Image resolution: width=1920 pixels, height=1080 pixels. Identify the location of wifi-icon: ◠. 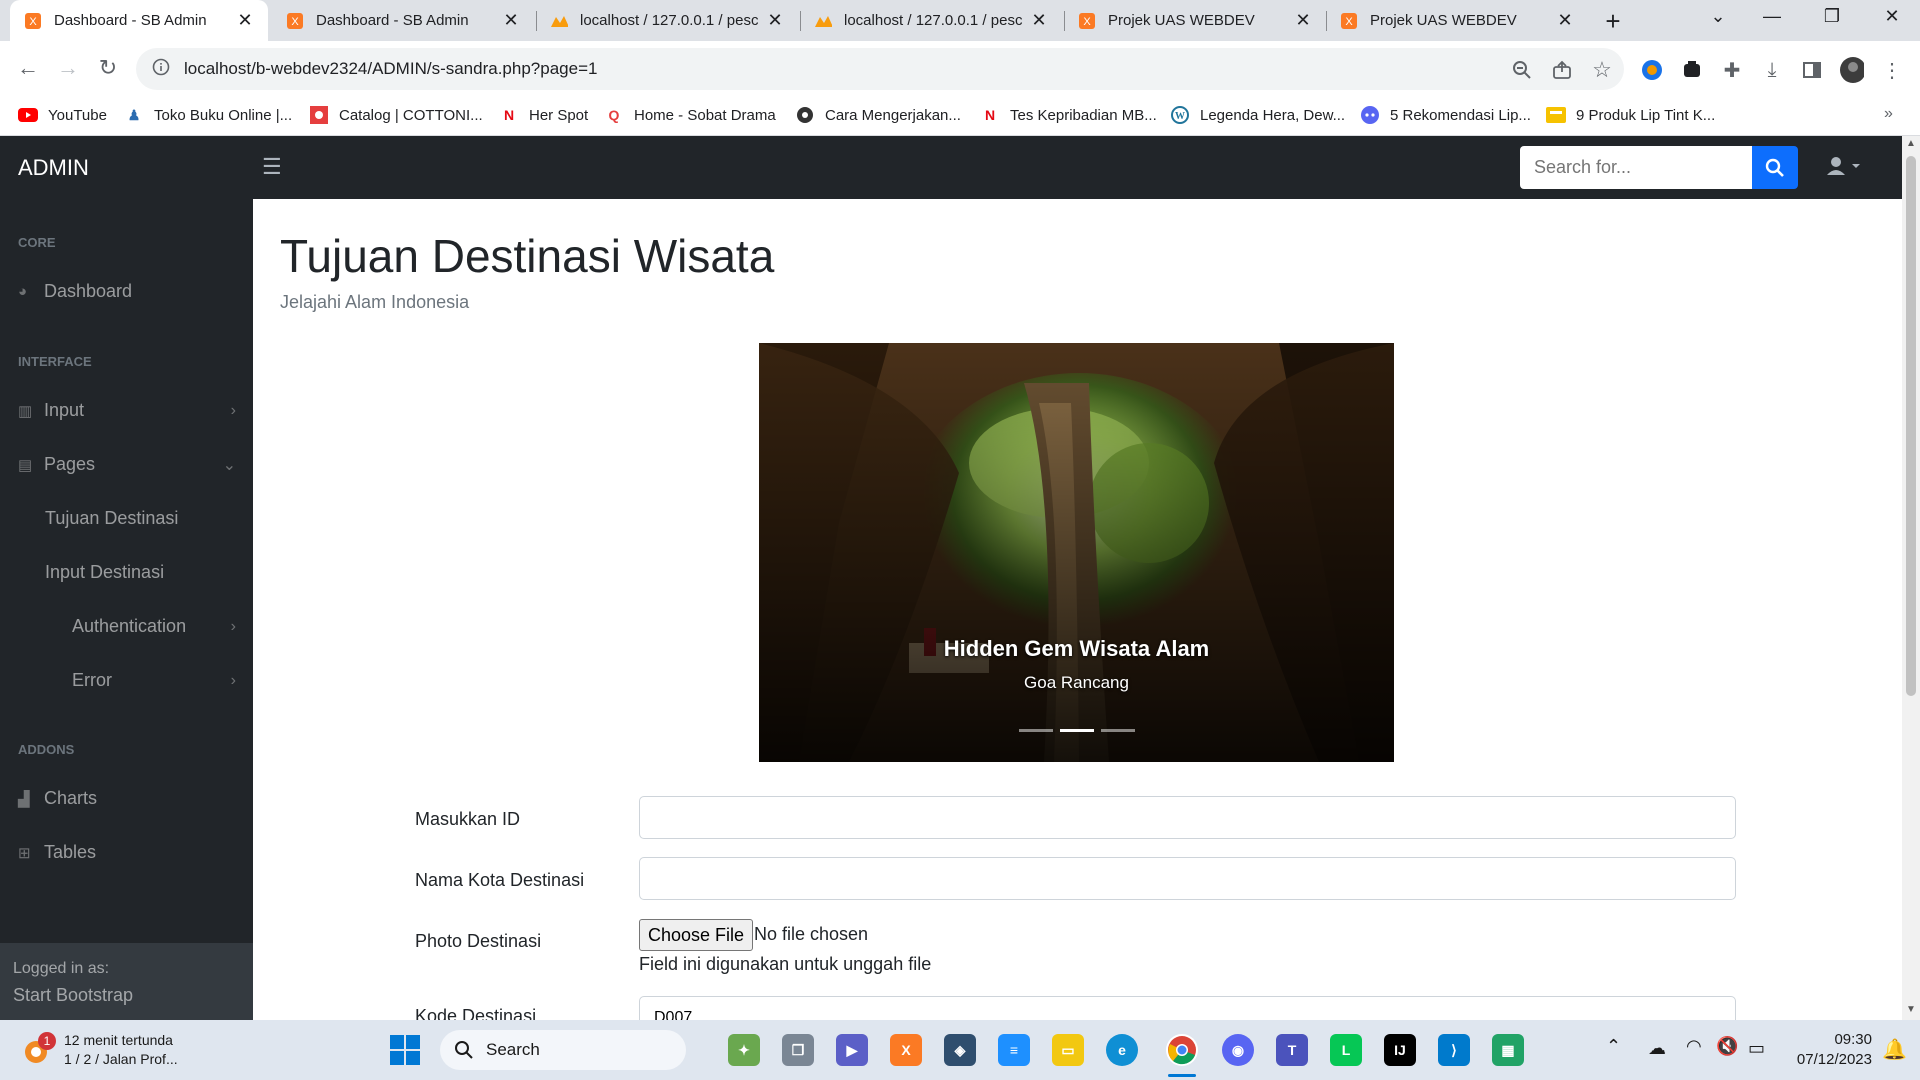
(1694, 1046).